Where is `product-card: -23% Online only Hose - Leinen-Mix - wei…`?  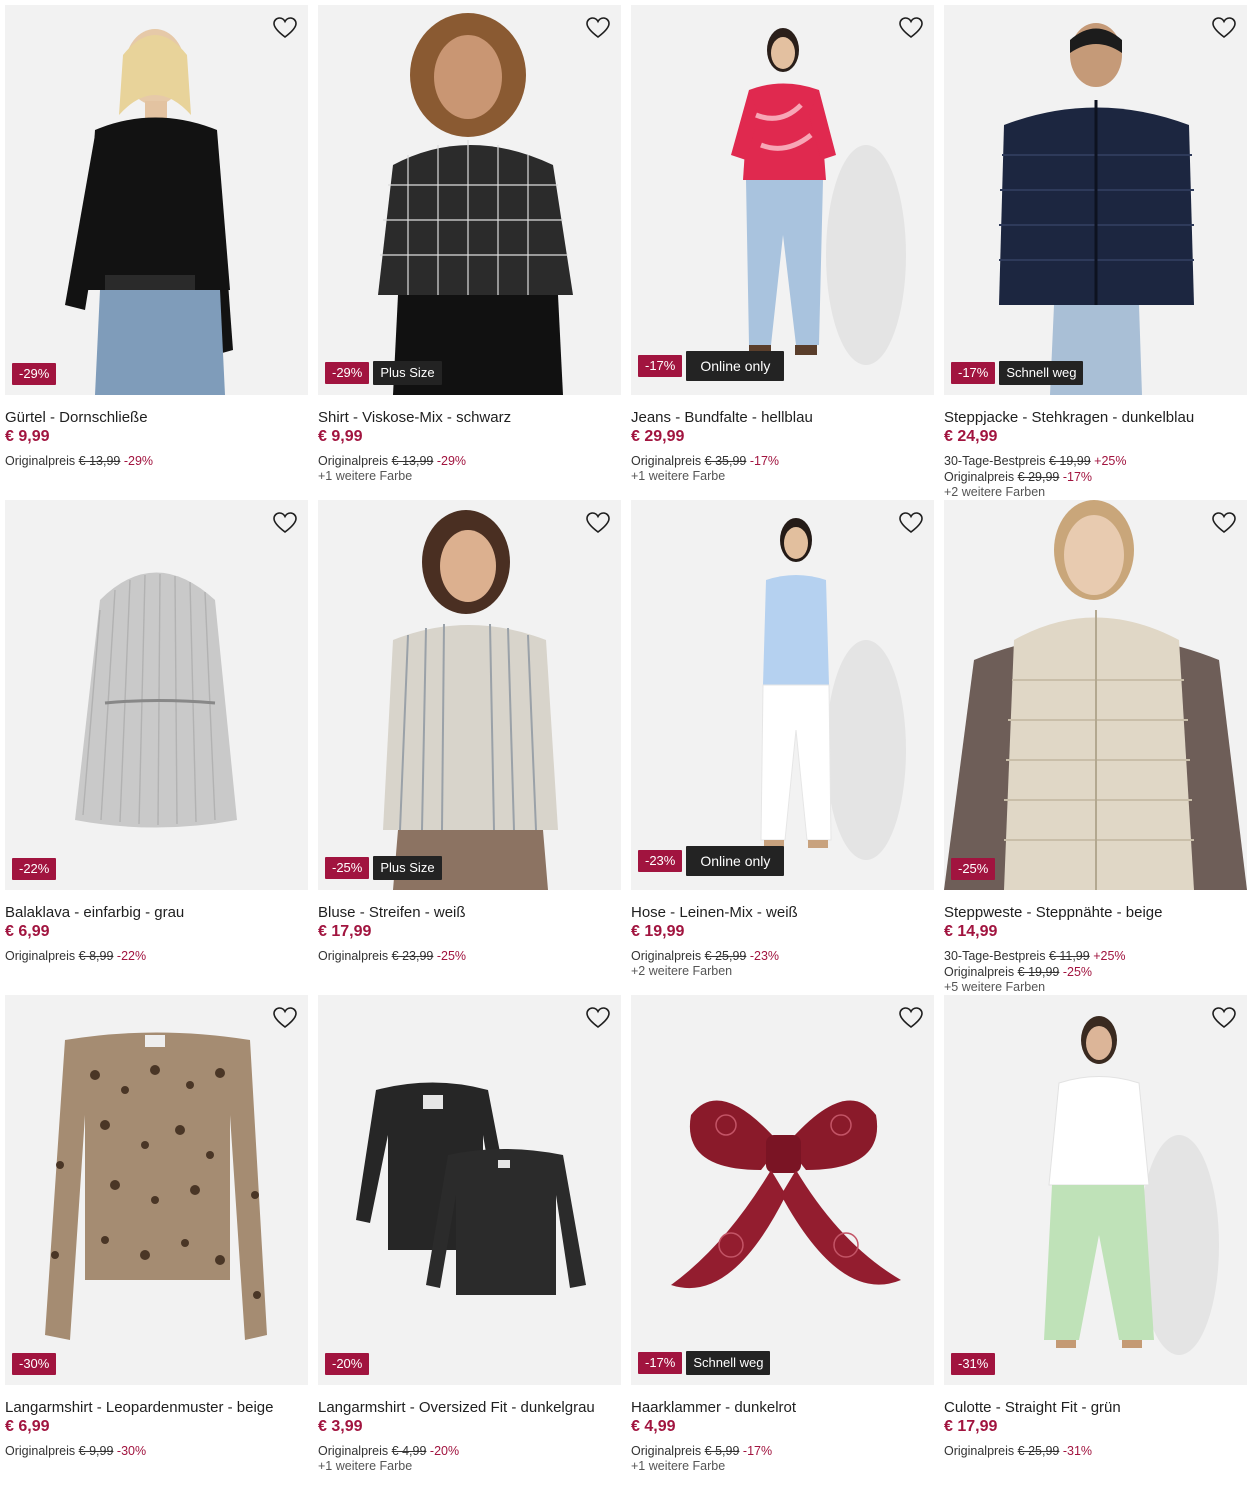 product-card: -23% Online only Hose - Leinen-Mix - wei… is located at coordinates (782, 747).